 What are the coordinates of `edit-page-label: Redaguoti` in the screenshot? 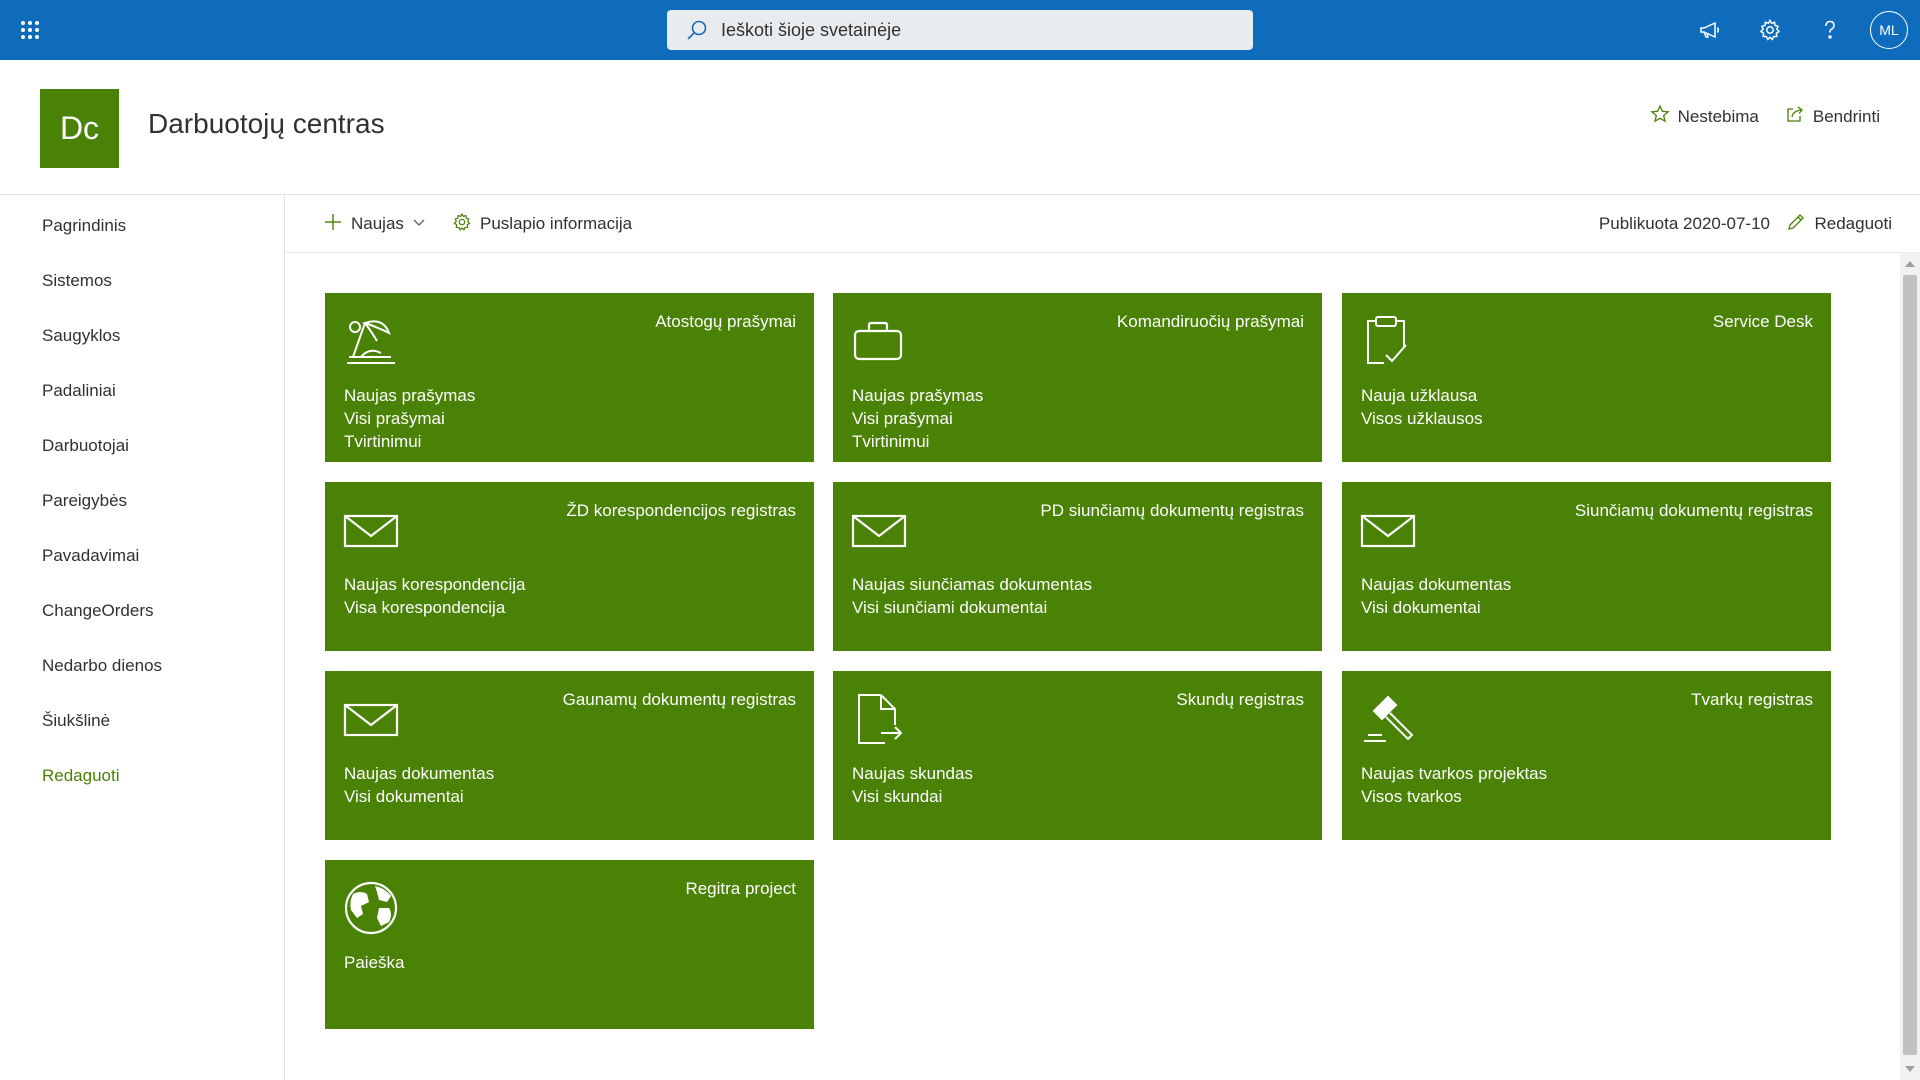 It's located at (1853, 223).